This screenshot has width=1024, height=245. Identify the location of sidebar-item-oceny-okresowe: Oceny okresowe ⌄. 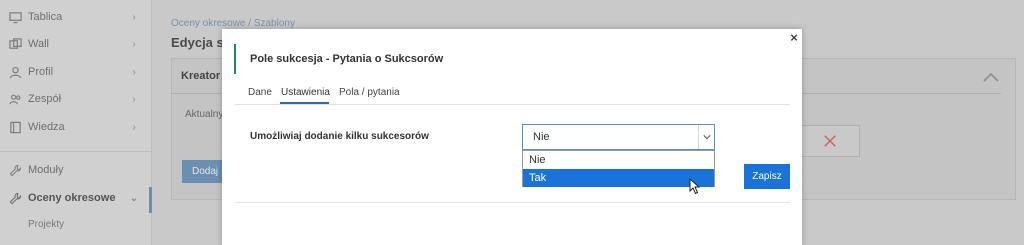
(76, 198).